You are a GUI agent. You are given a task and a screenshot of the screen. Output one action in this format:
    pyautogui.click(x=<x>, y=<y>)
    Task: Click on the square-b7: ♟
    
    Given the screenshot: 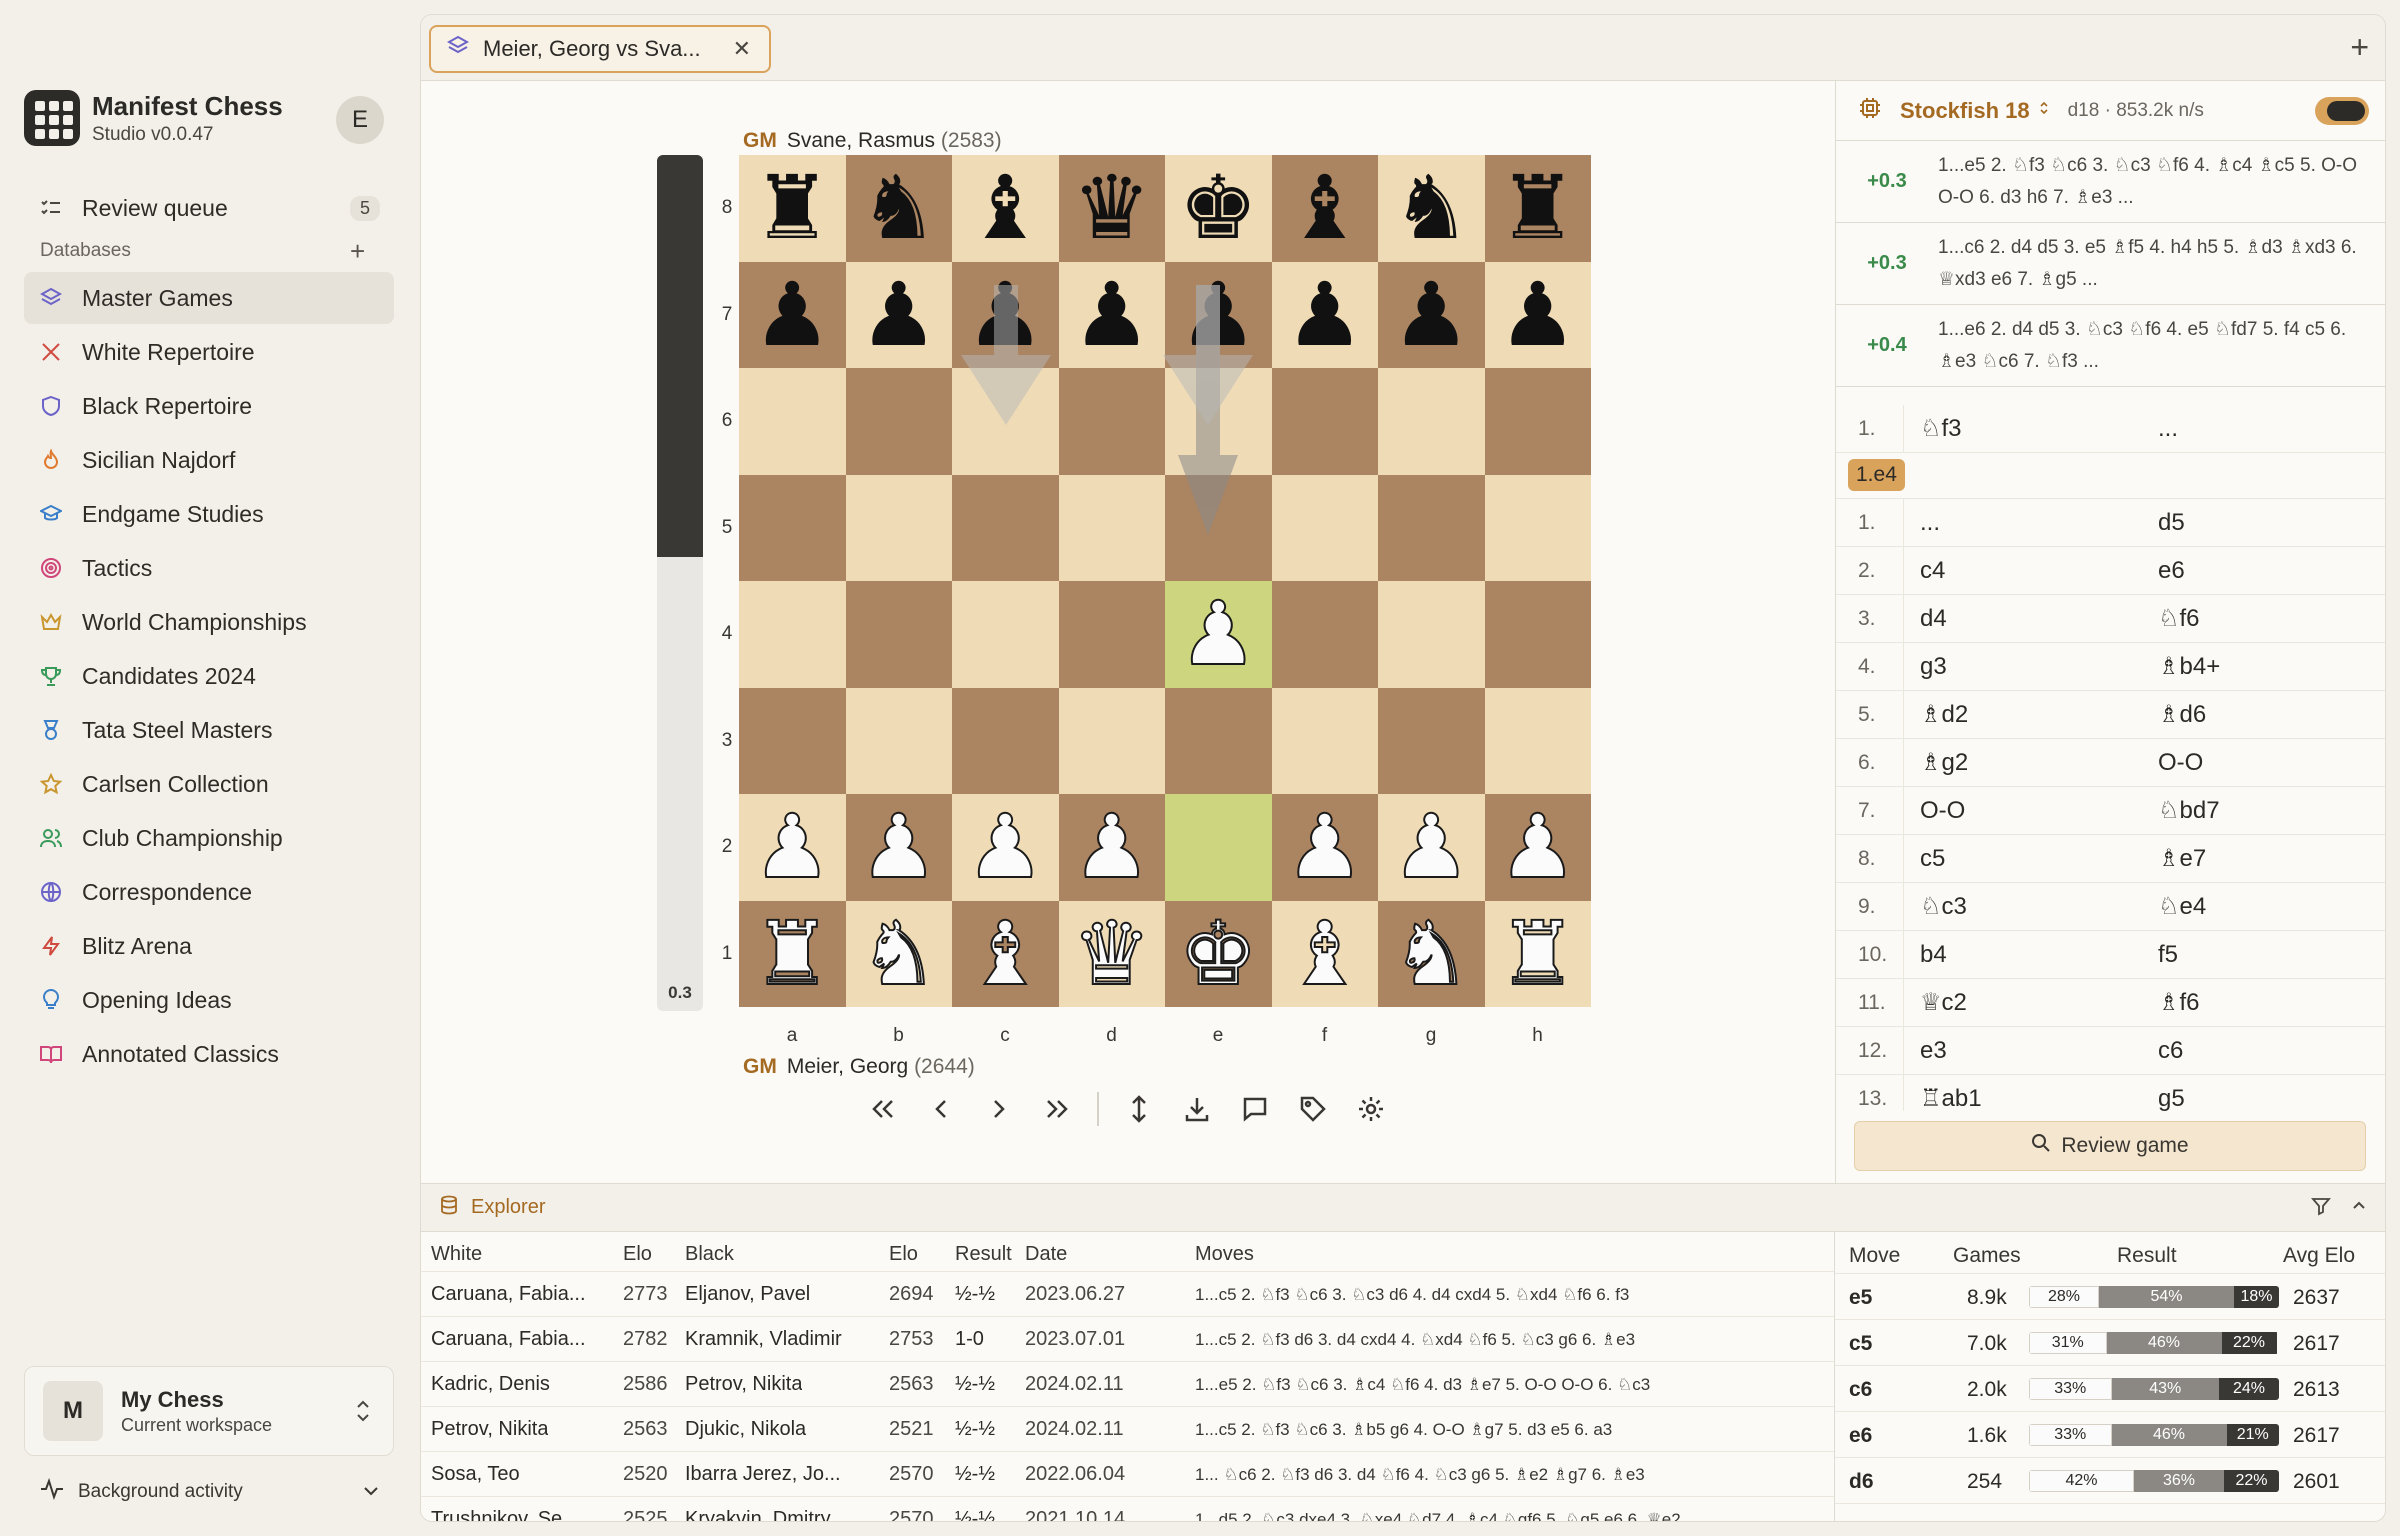 What is the action you would take?
    pyautogui.click(x=898, y=314)
    